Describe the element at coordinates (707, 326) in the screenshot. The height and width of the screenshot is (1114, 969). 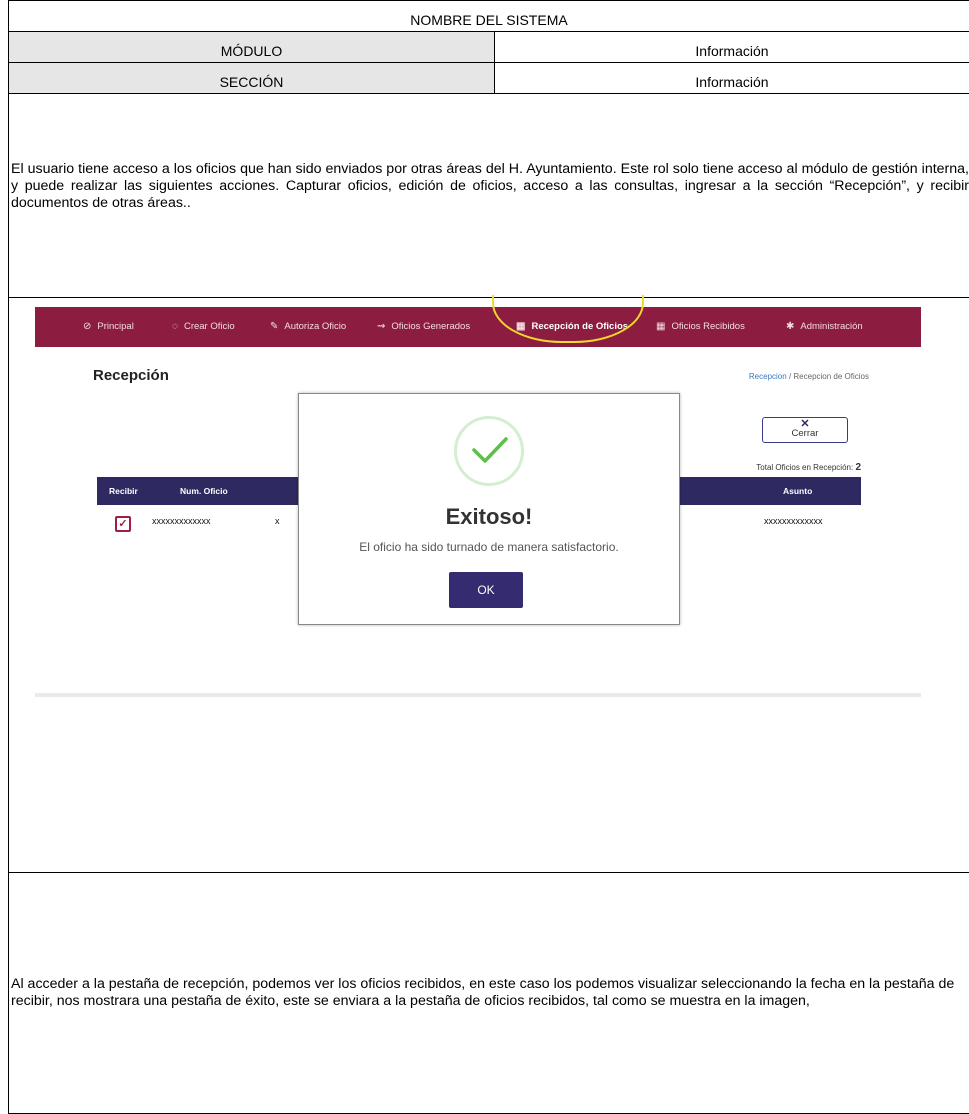
I see `nav-label: Oficios Recibidos` at that location.